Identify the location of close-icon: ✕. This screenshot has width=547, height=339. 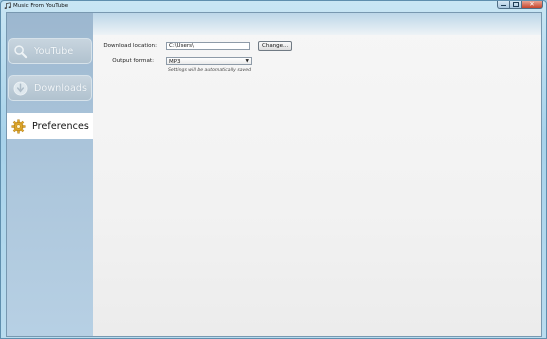
(532, 4).